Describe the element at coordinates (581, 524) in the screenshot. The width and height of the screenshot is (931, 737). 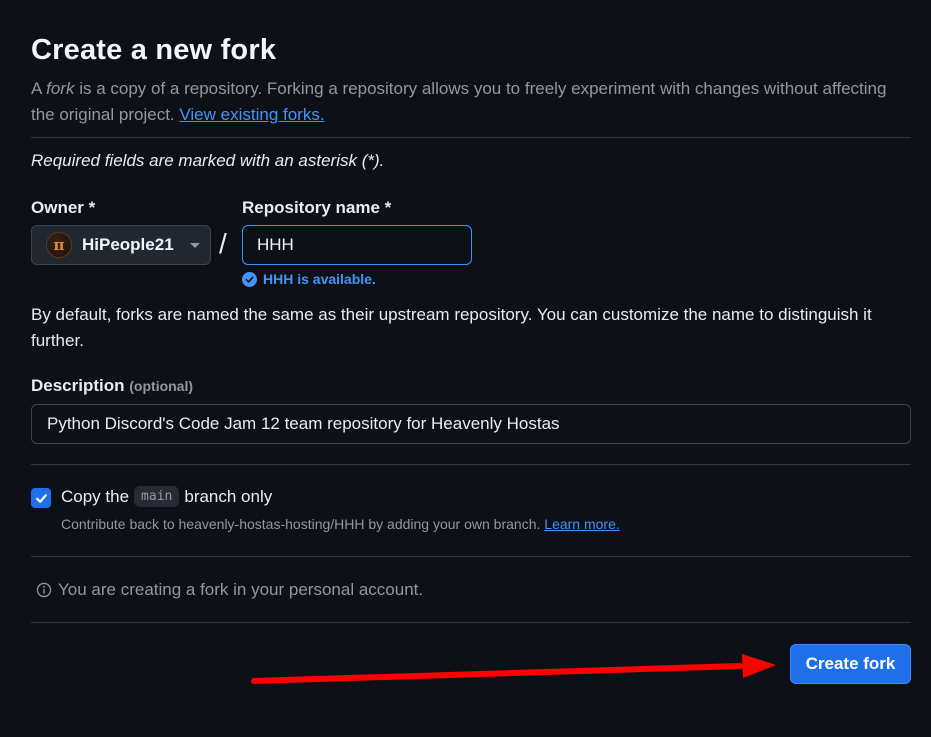
I see `learn-more-link: Learn more.` at that location.